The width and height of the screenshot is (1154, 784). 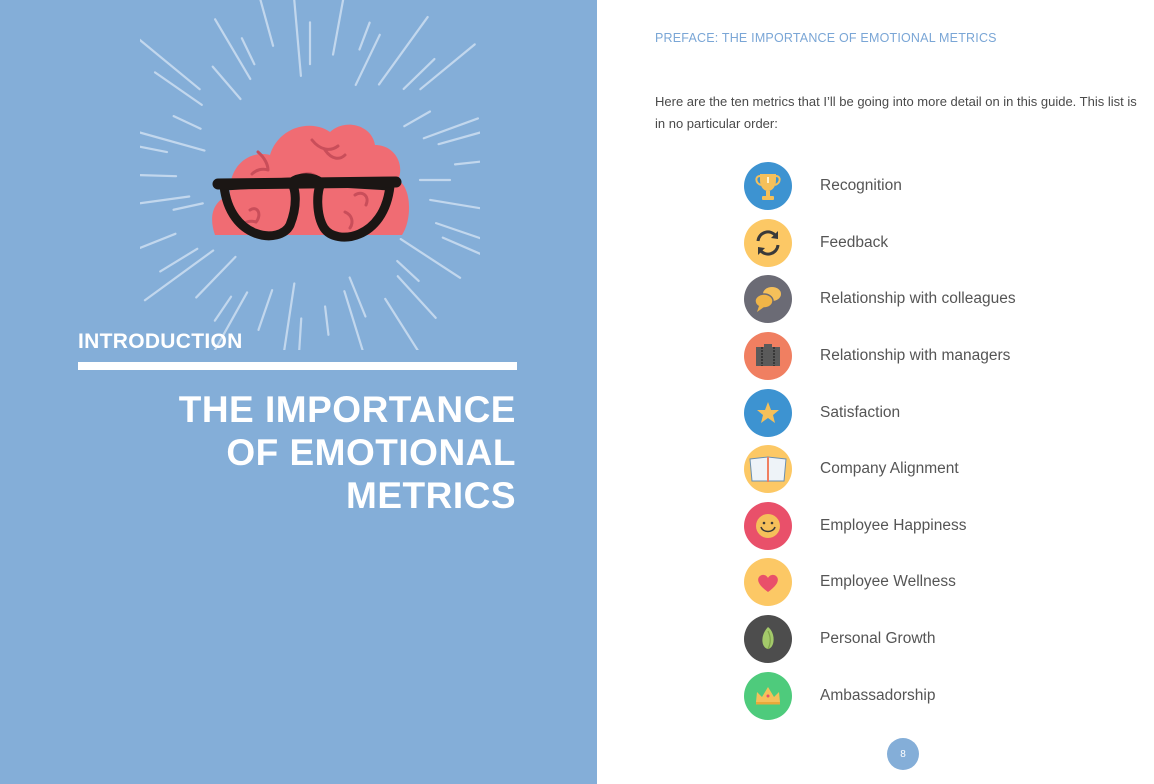 I want to click on smiley-face-icon, so click(x=768, y=525).